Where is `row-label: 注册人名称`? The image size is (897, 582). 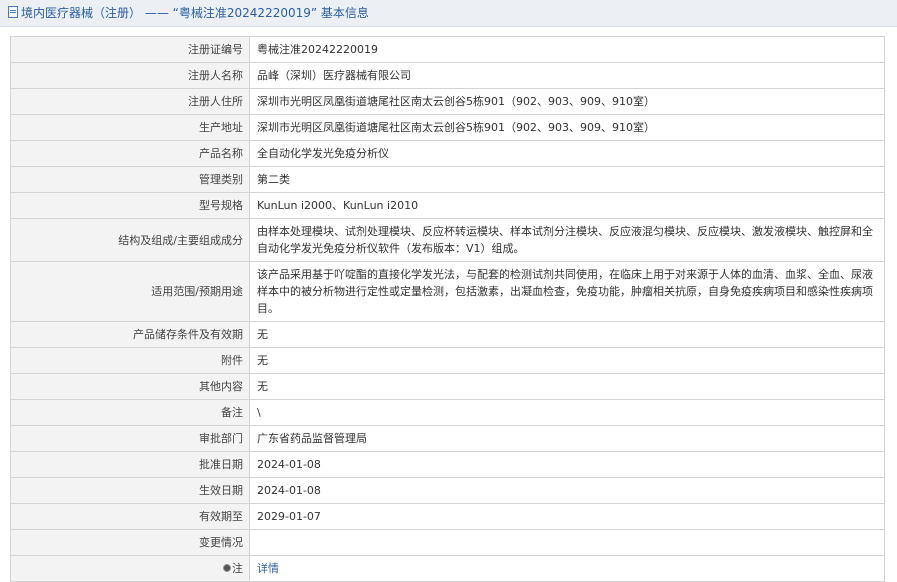 row-label: 注册人名称 is located at coordinates (130, 75).